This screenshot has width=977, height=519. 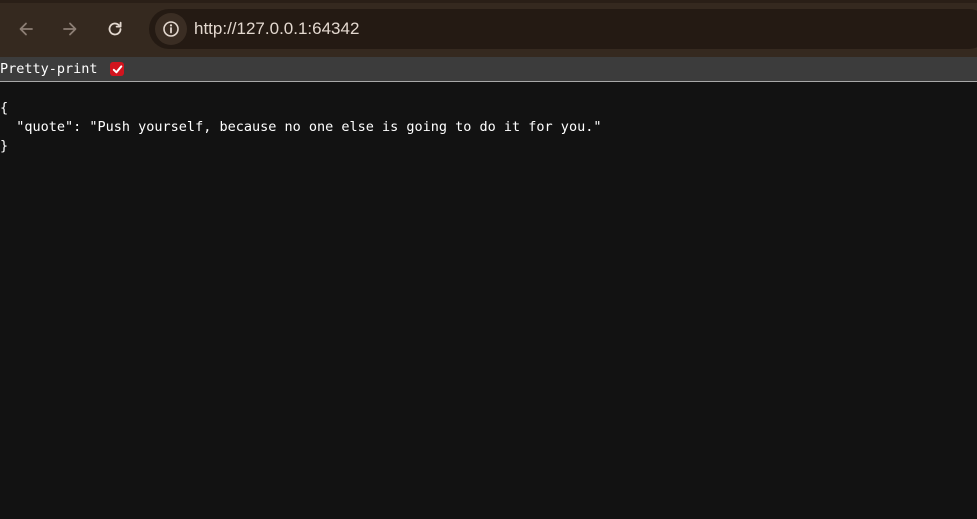 I want to click on arrow-right-icon, so click(x=70, y=29).